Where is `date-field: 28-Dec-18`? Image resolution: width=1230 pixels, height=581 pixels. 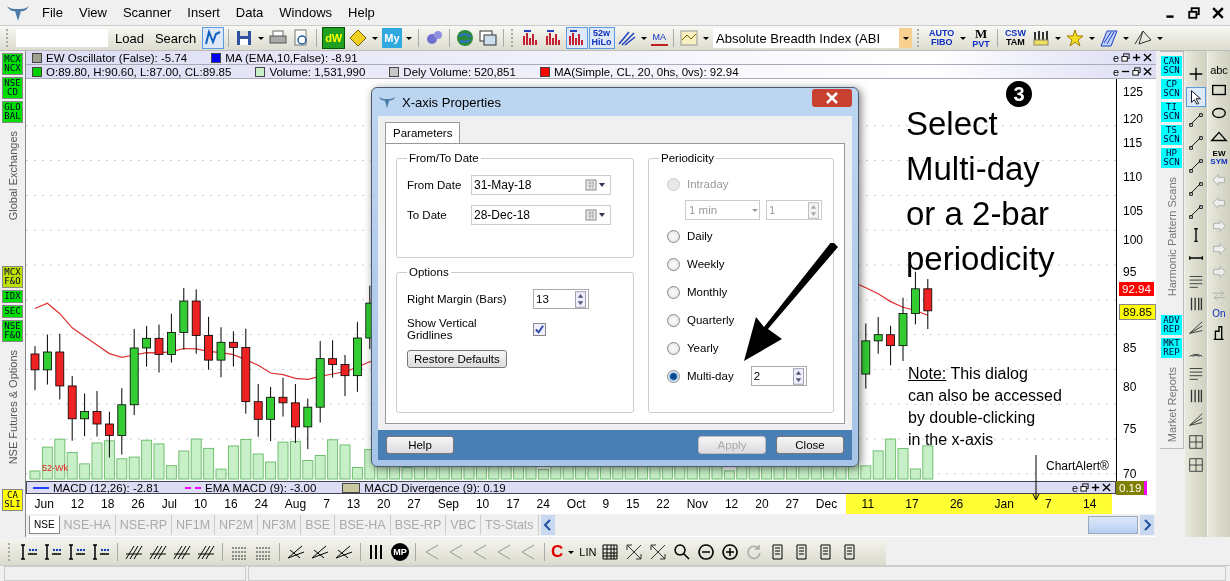 date-field: 28-Dec-18 is located at coordinates (541, 215).